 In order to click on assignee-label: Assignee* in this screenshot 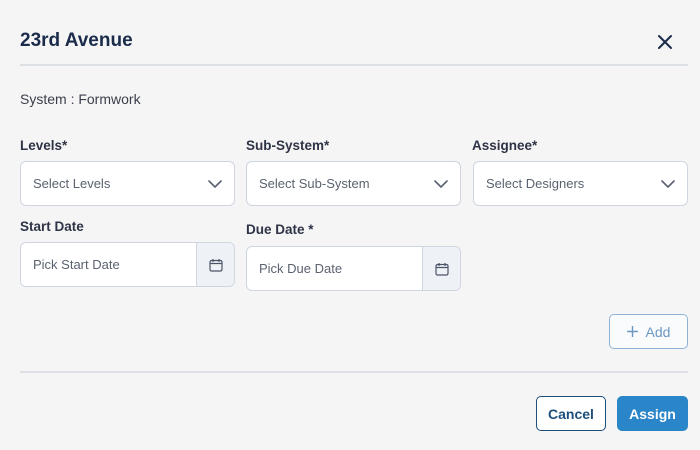, I will do `click(505, 145)`.